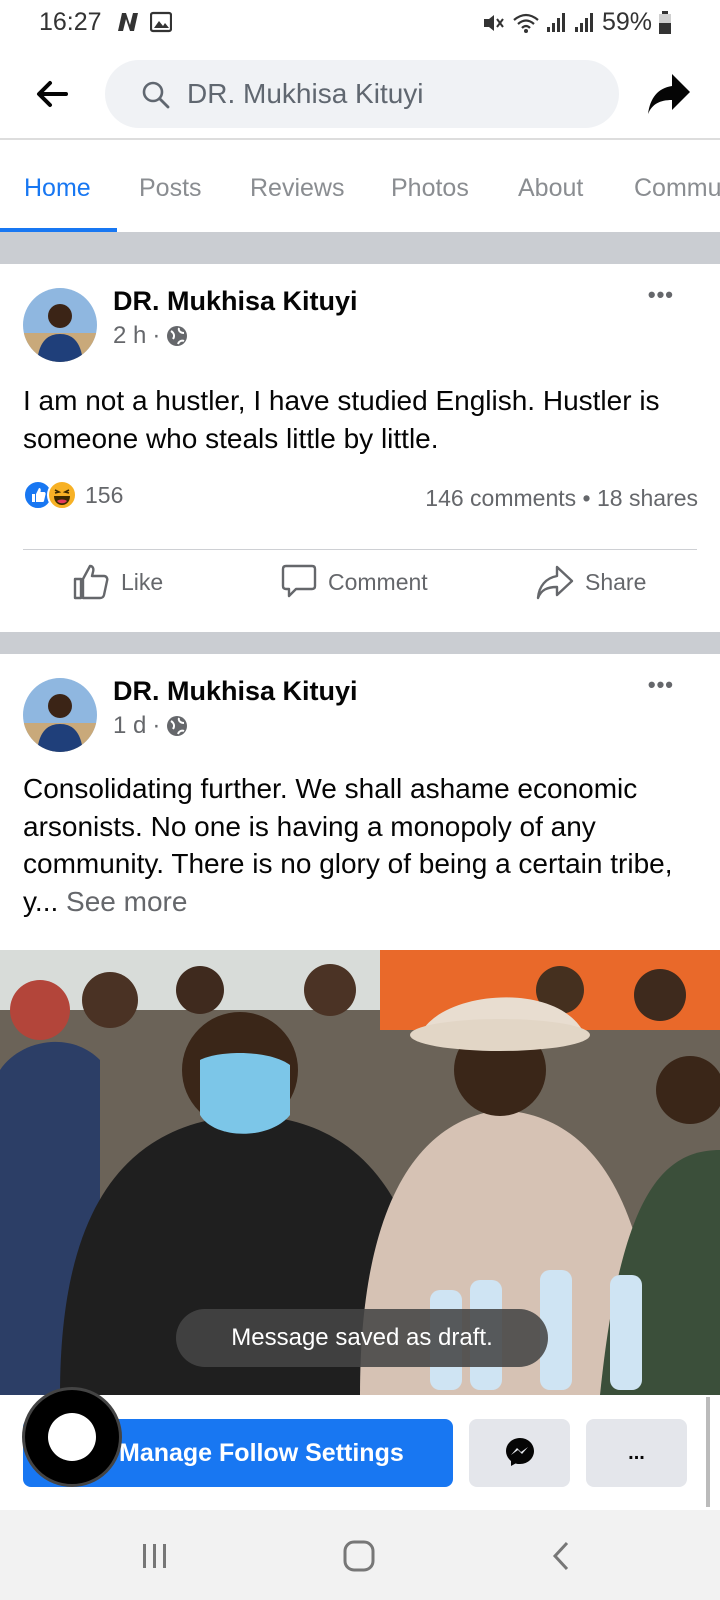  What do you see at coordinates (155, 1556) in the screenshot?
I see `recent-apps-icon` at bounding box center [155, 1556].